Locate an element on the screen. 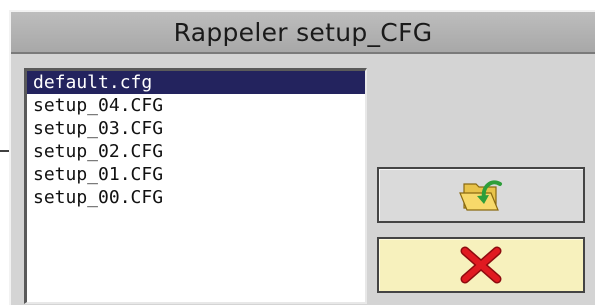  load-button is located at coordinates (481, 195).